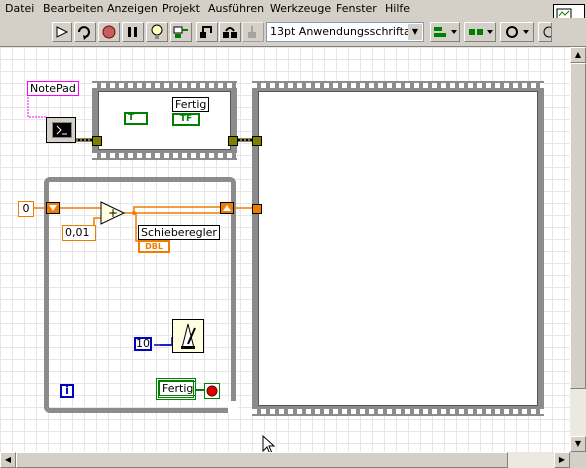 The image size is (586, 468). I want to click on sequence-tunnel-mid, so click(233, 141).